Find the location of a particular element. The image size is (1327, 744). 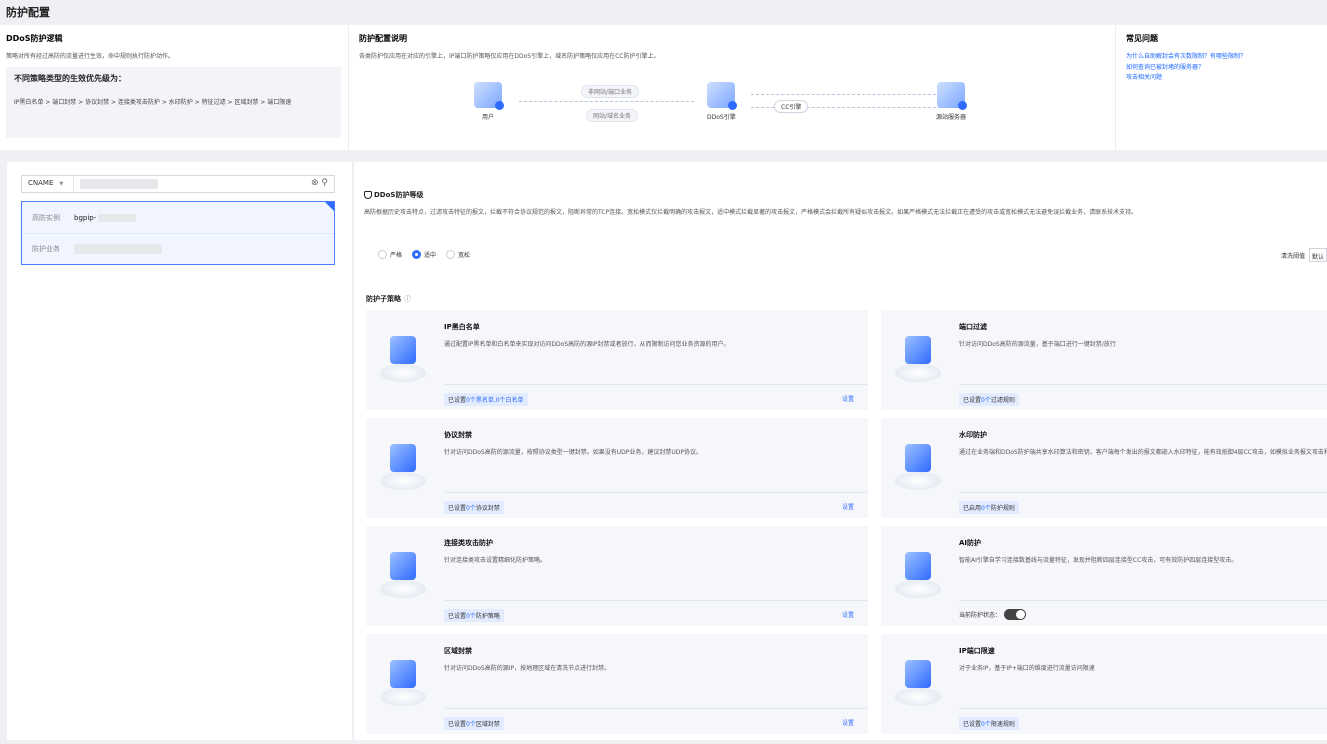

business-row: 防护业务 is located at coordinates (178, 248).